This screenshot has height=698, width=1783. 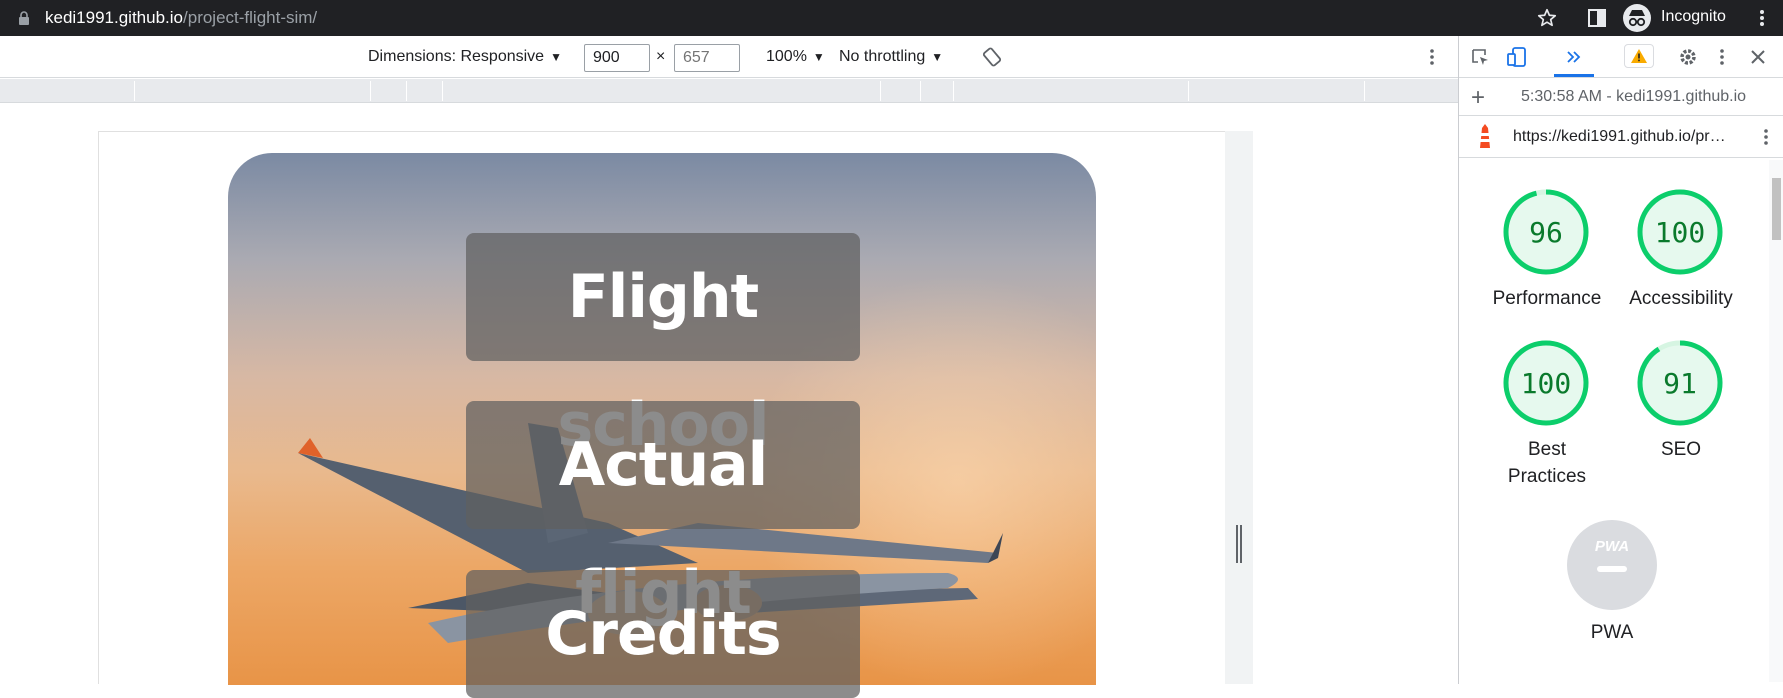 What do you see at coordinates (1681, 449) in the screenshot?
I see `score-label: SEO` at bounding box center [1681, 449].